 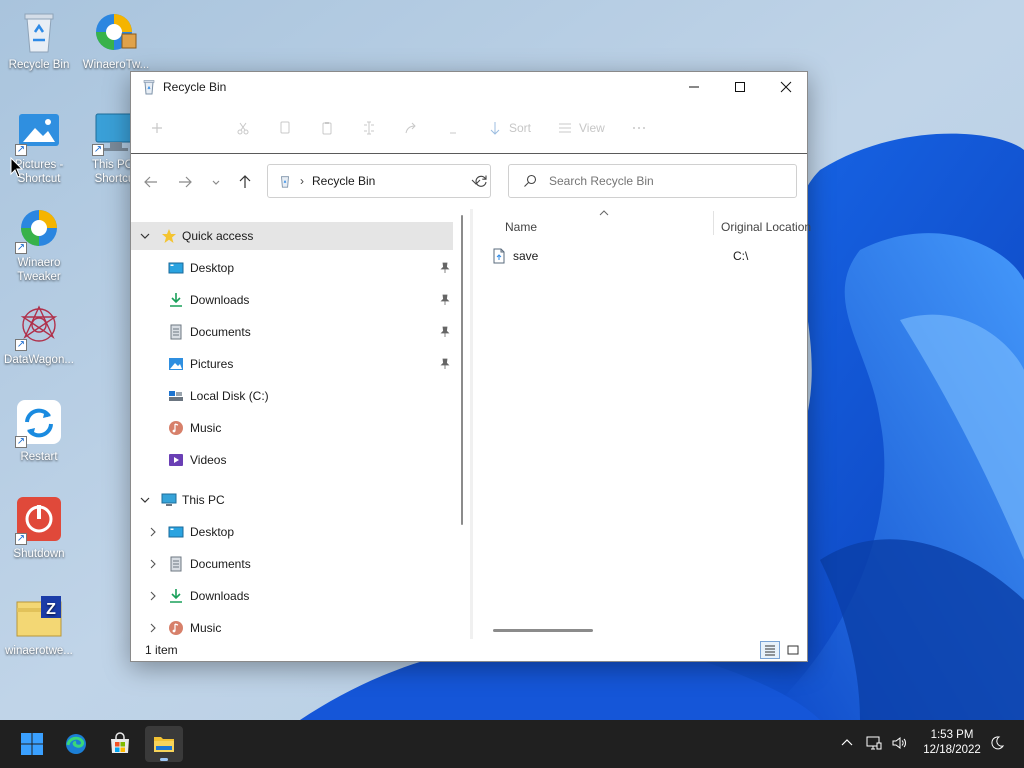 I want to click on back-button, so click(x=151, y=182).